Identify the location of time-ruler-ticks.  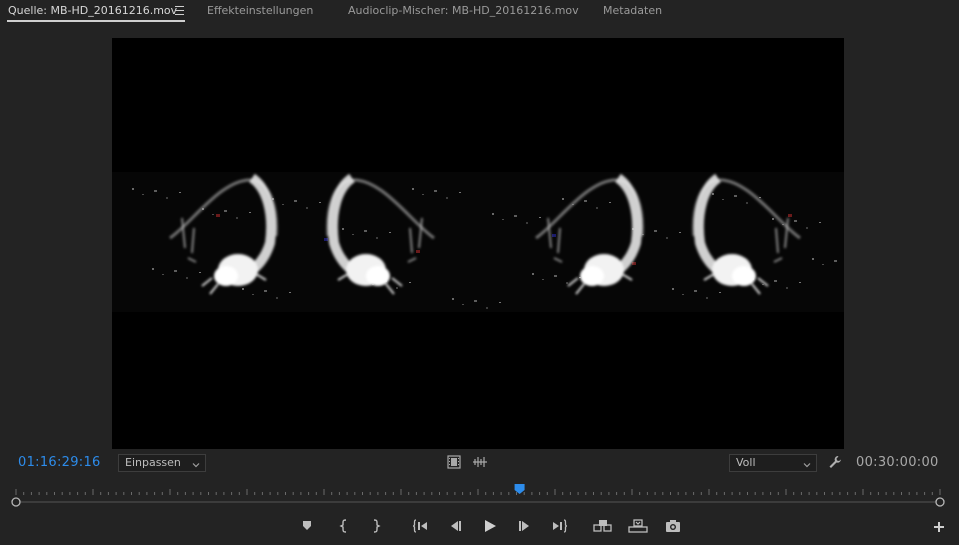
(478, 495).